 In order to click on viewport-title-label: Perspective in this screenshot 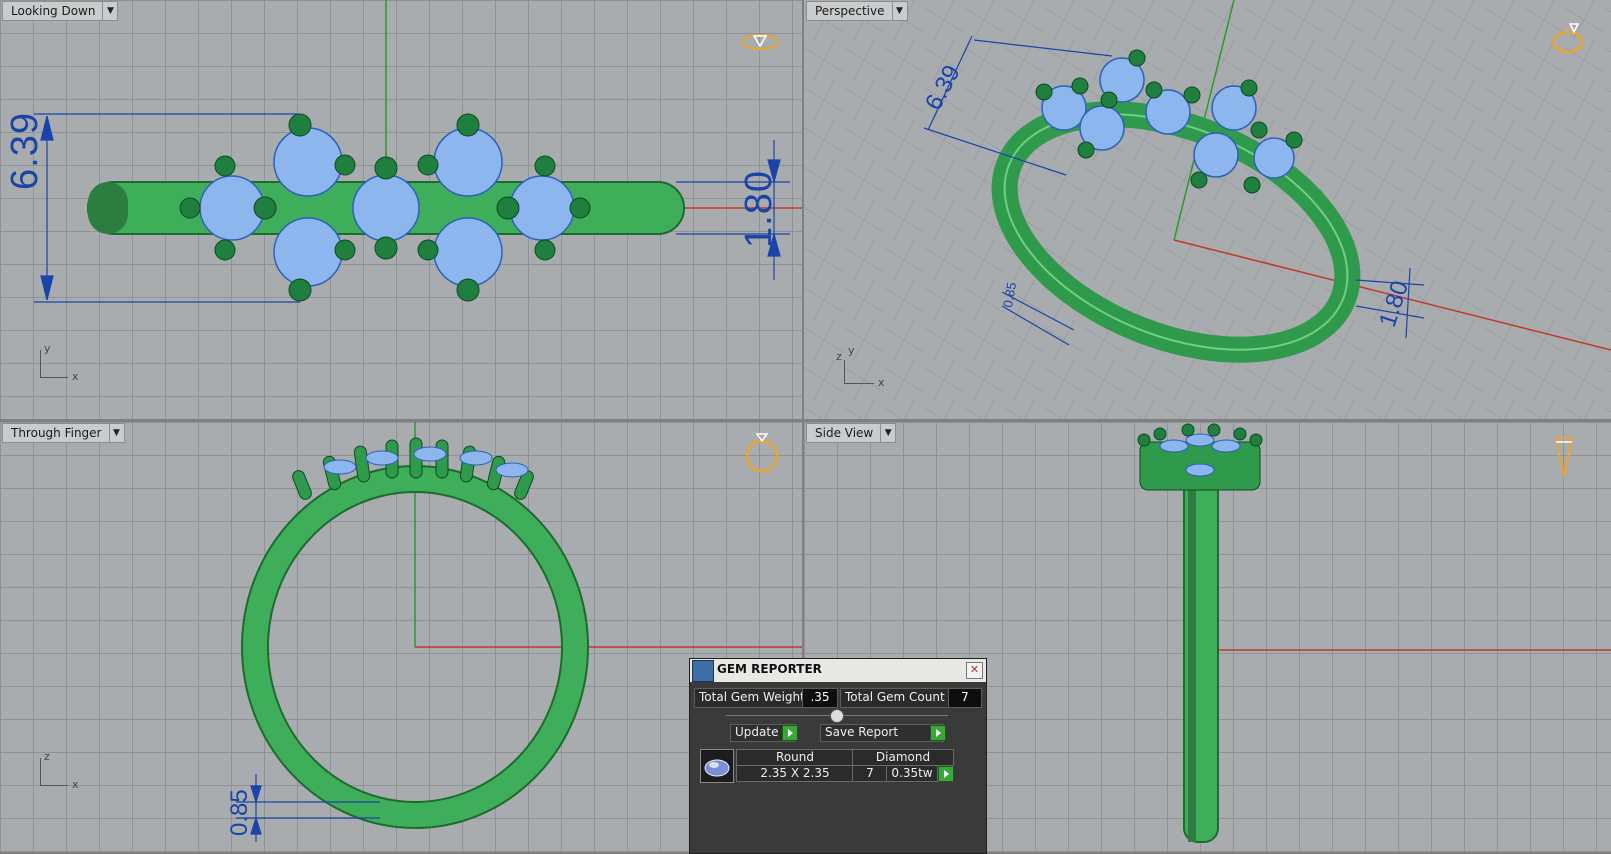, I will do `click(850, 11)`.